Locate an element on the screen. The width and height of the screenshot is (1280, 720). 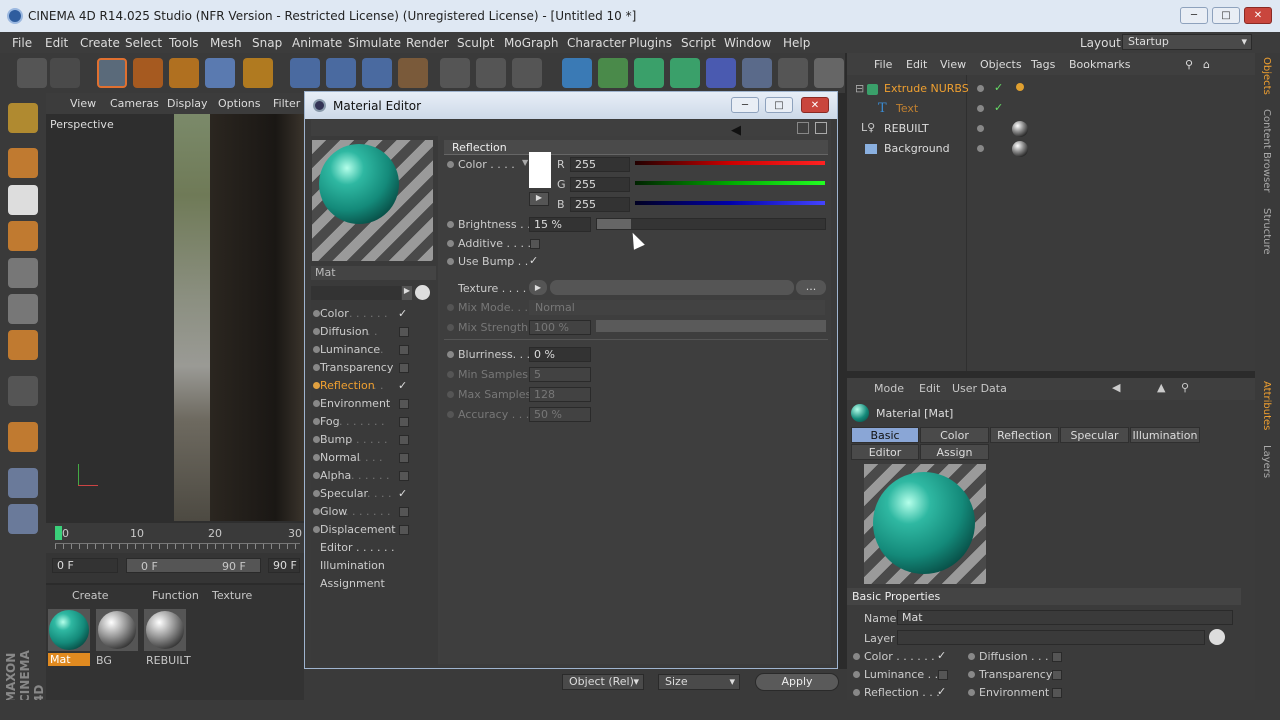
channel-item-diffusion: Diffusion . . is located at coordinates (374, 332).